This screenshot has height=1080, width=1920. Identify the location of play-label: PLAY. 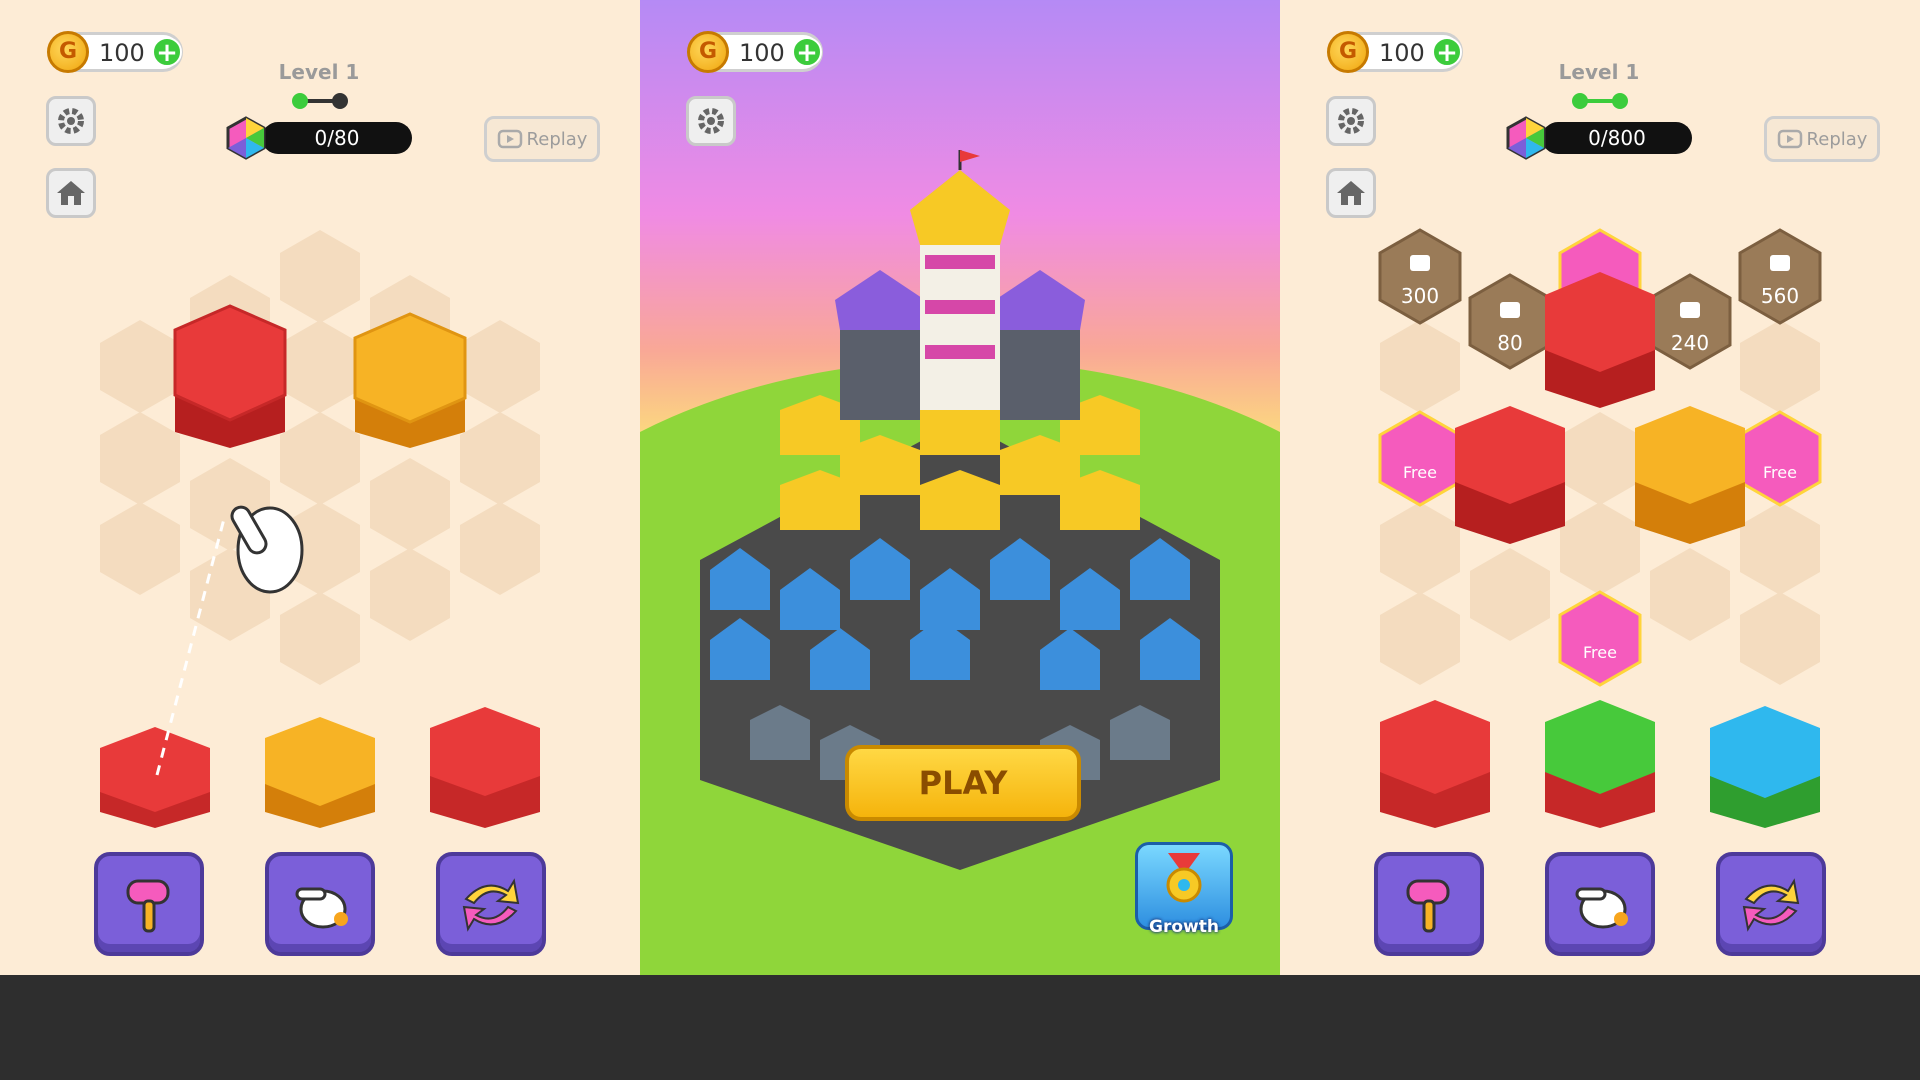
(963, 783).